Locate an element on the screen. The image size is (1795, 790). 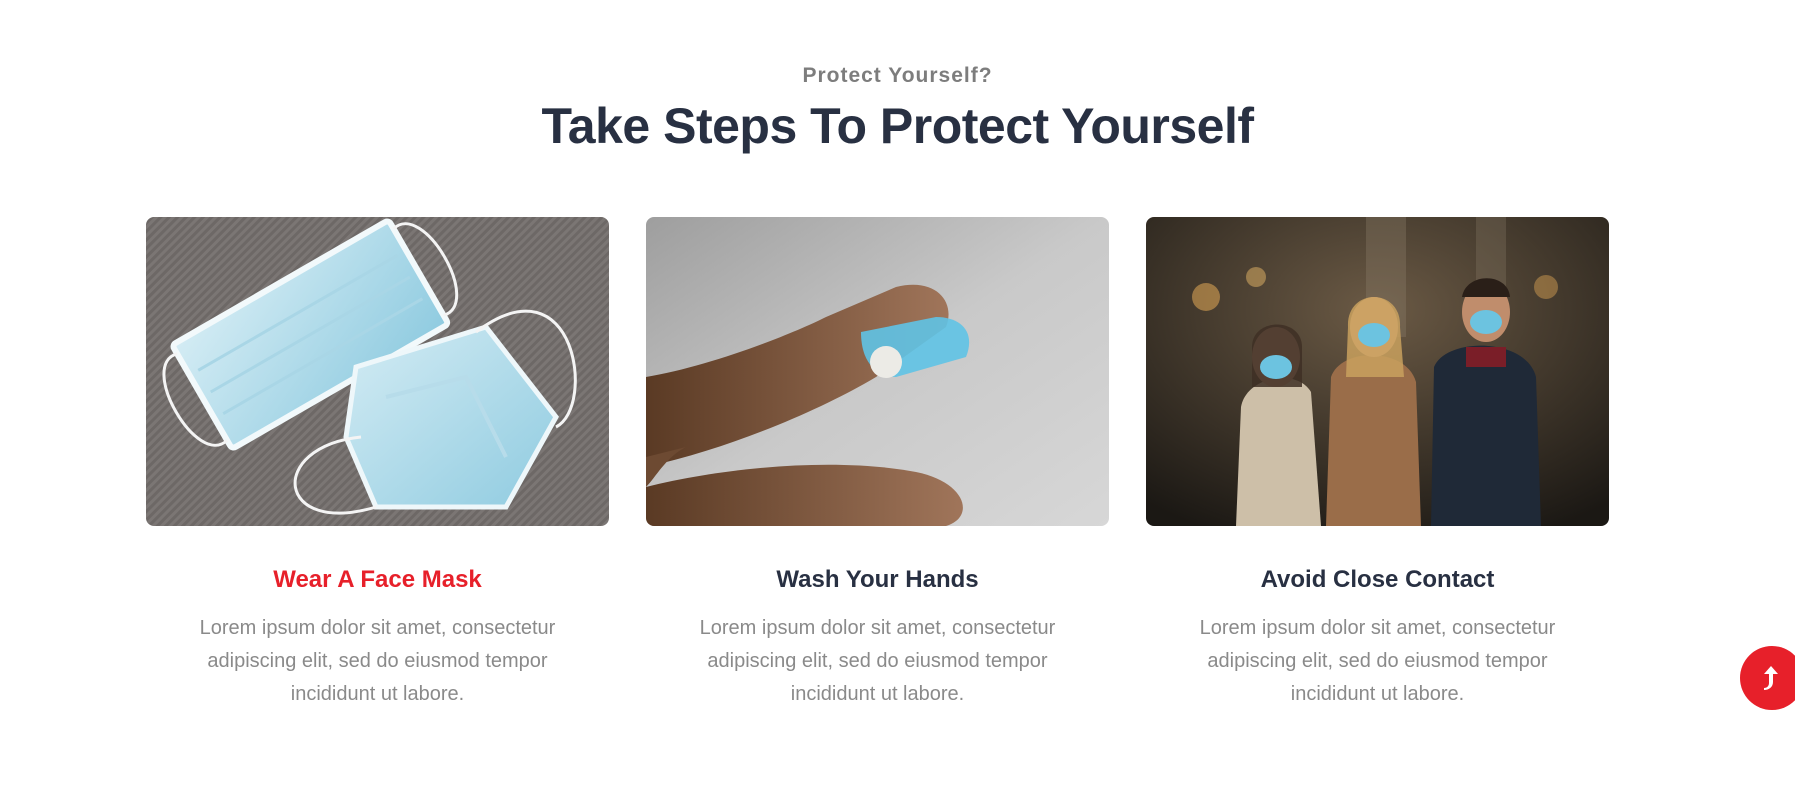
scroll-to-top-button is located at coordinates (1767, 678).